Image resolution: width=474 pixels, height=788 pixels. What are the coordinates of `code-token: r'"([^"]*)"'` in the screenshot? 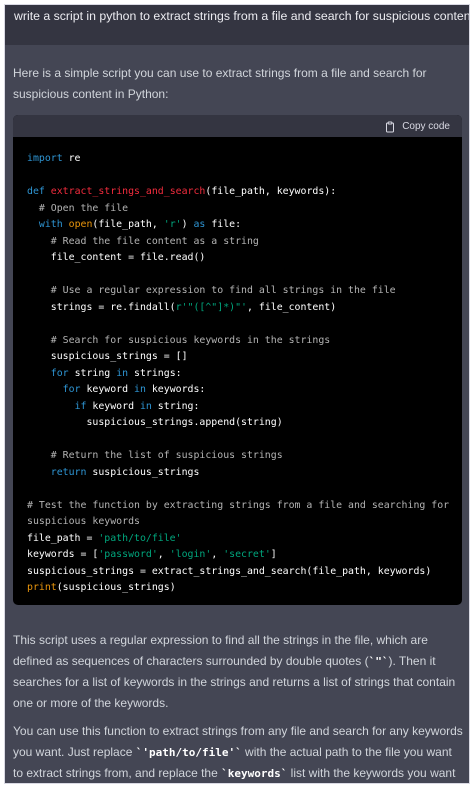 It's located at (211, 307).